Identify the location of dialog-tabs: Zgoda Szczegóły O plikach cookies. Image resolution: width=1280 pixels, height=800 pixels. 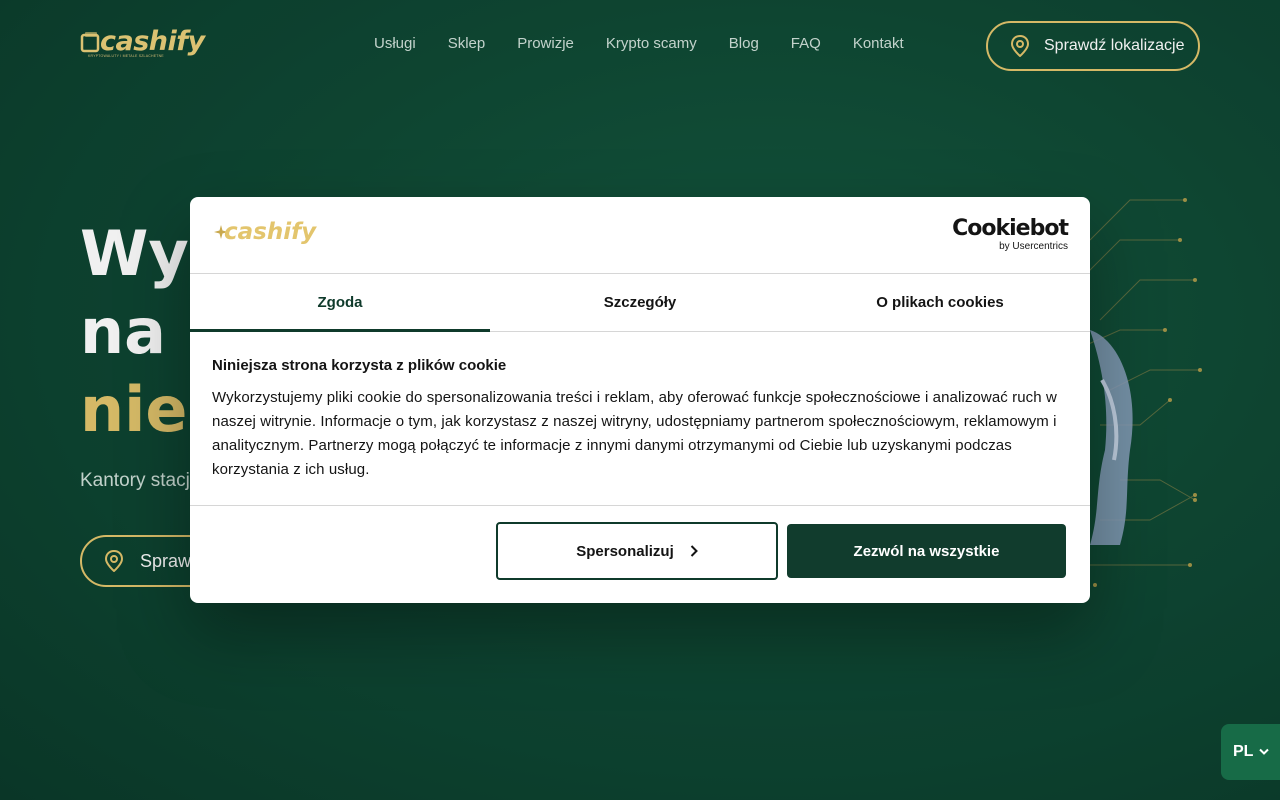
(640, 303).